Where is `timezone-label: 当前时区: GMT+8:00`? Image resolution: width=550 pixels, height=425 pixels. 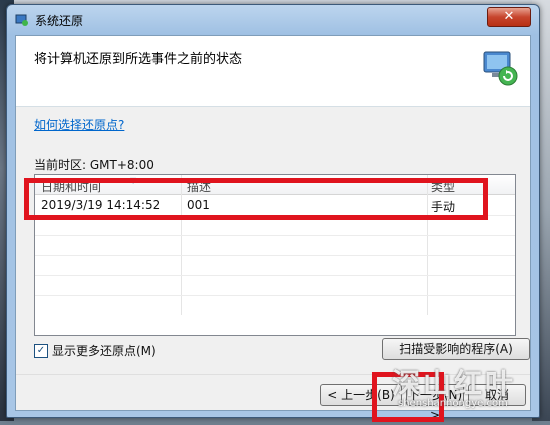 timezone-label: 当前时区: GMT+8:00 is located at coordinates (94, 165).